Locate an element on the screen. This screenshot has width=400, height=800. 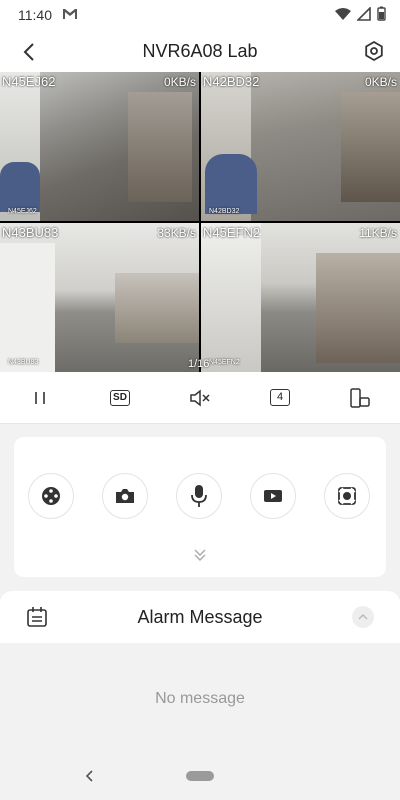
home-pill is located at coordinates (200, 776).